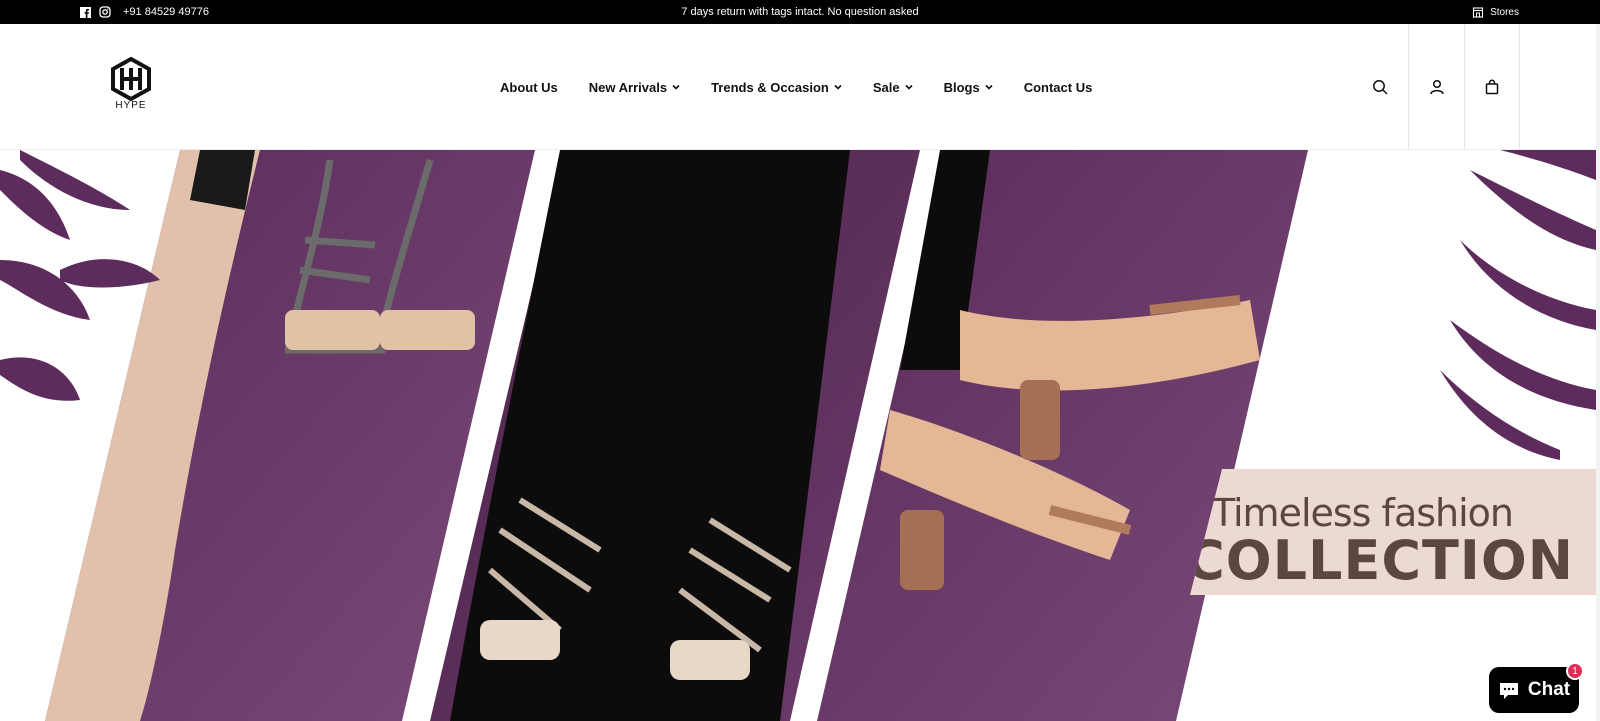 Image resolution: width=1600 pixels, height=721 pixels. I want to click on stores-link: Stores, so click(1495, 12).